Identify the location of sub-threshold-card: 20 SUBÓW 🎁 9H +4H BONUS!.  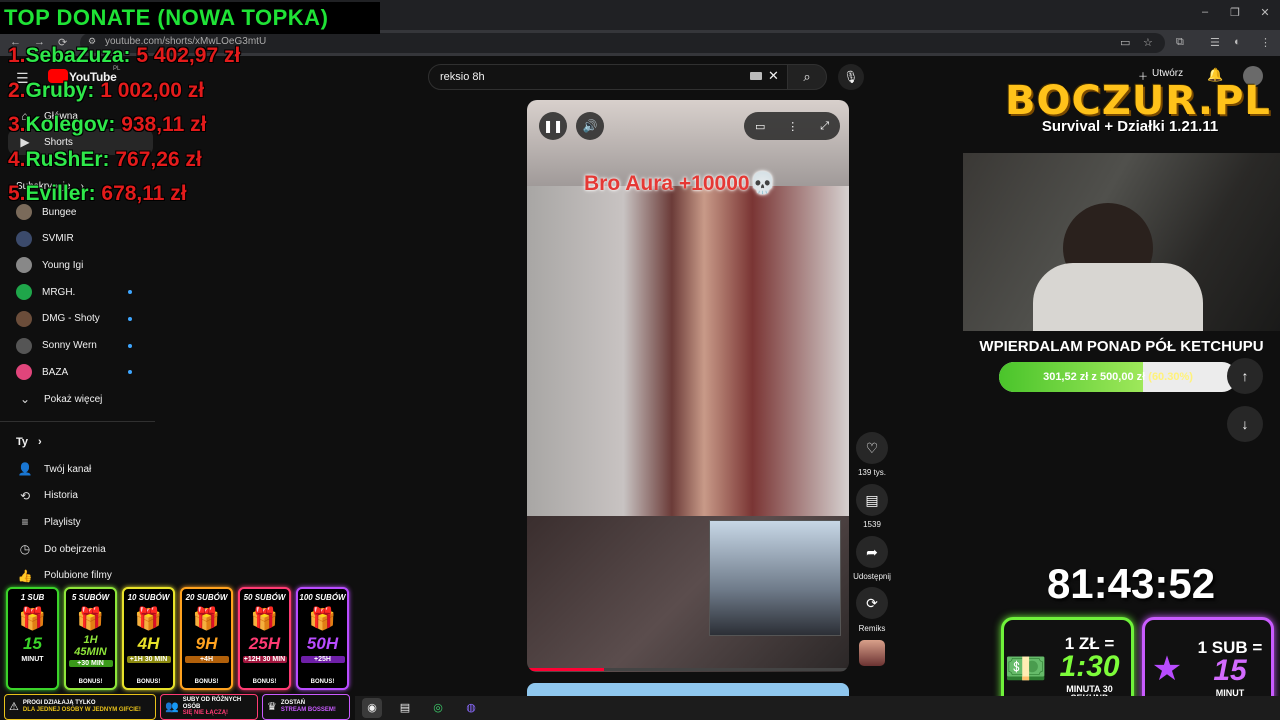
(206, 638).